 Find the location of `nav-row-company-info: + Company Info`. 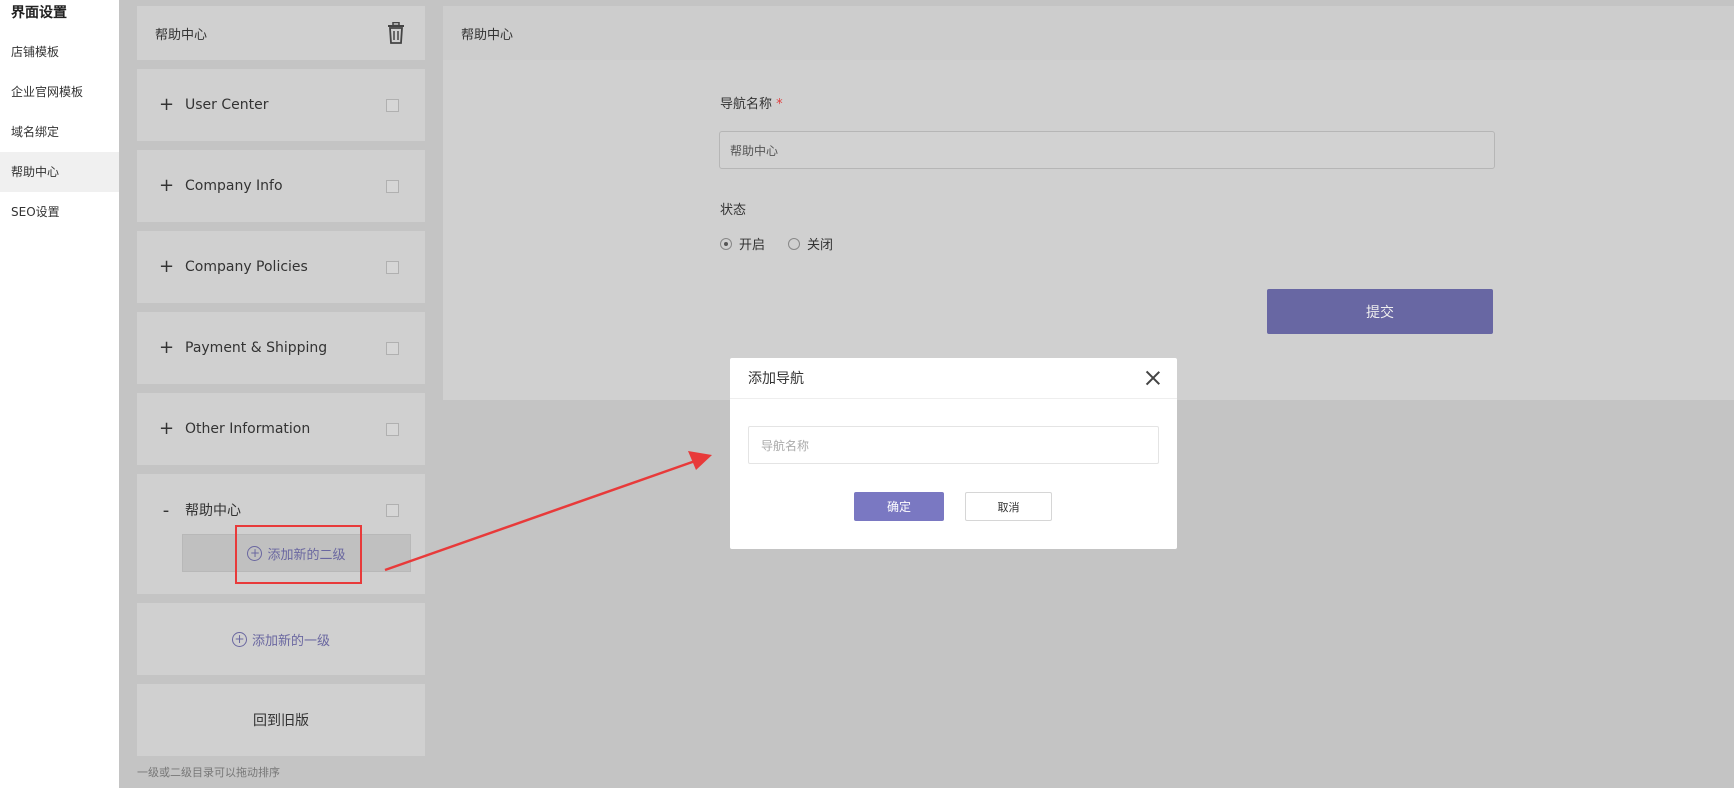

nav-row-company-info: + Company Info is located at coordinates (281, 186).